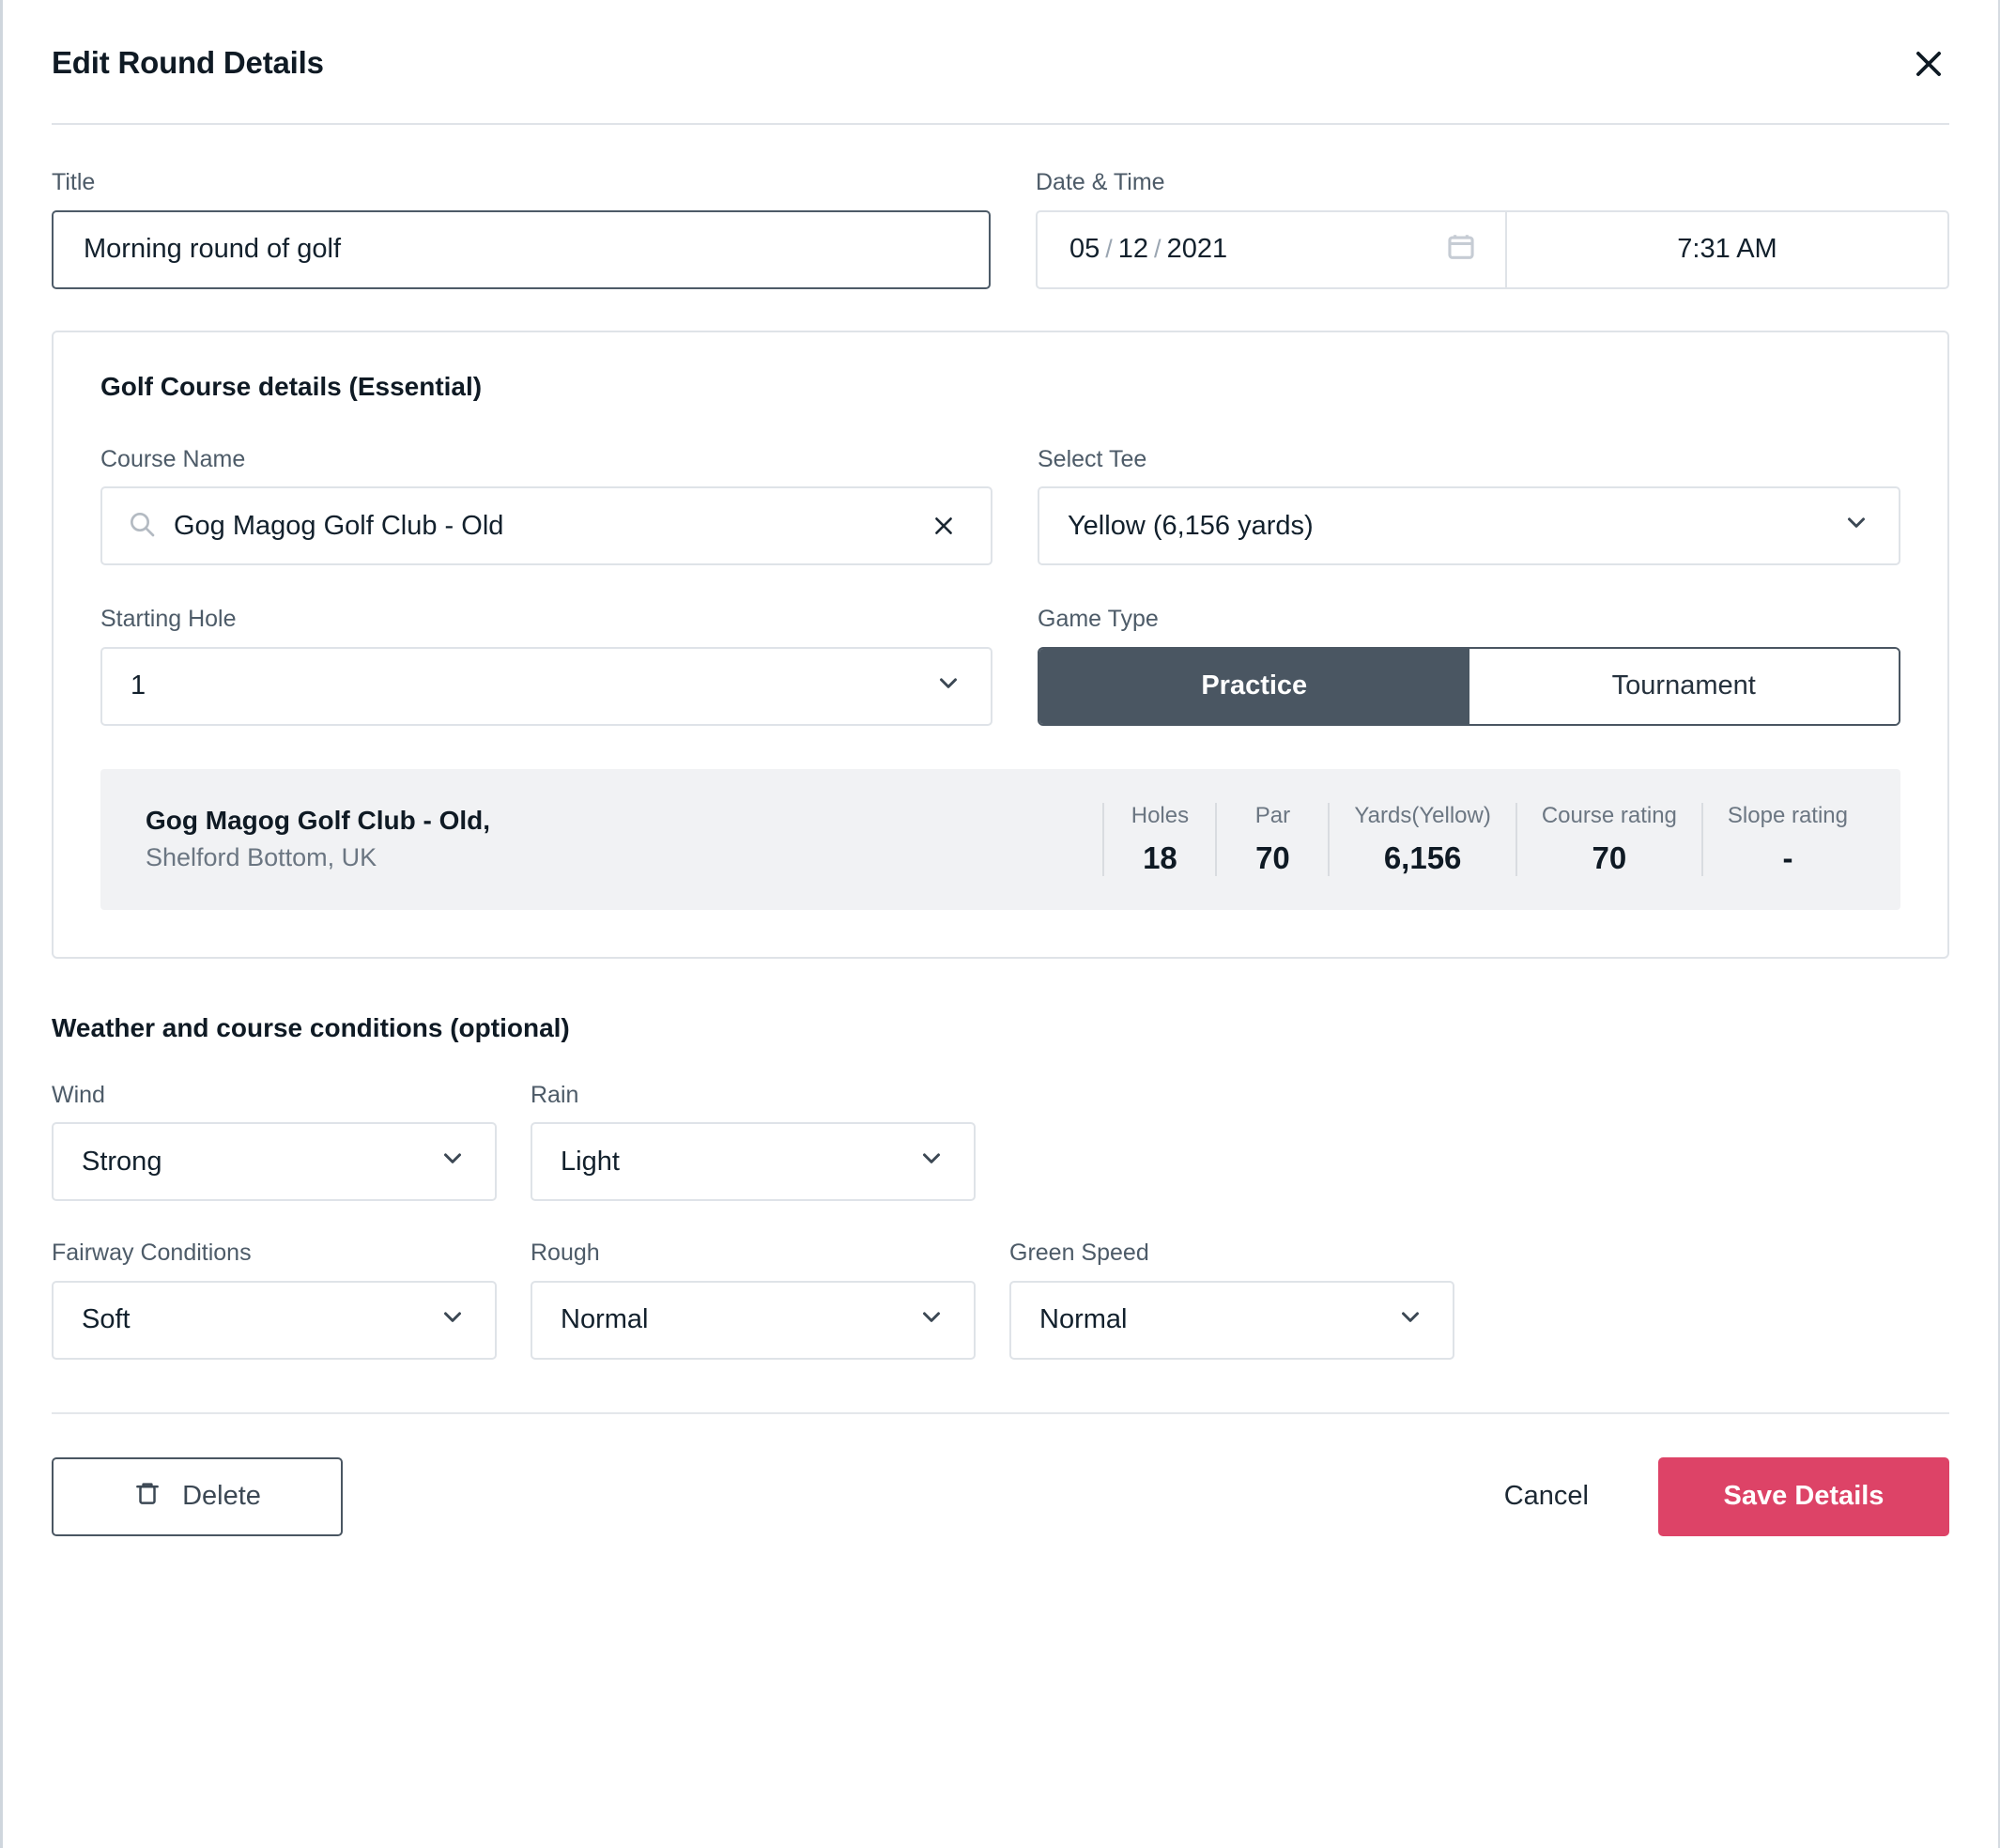 This screenshot has height=1848, width=2000. Describe the element at coordinates (1000, 1141) in the screenshot. I see `weather-row-1: Wind Strong Rain Light` at that location.